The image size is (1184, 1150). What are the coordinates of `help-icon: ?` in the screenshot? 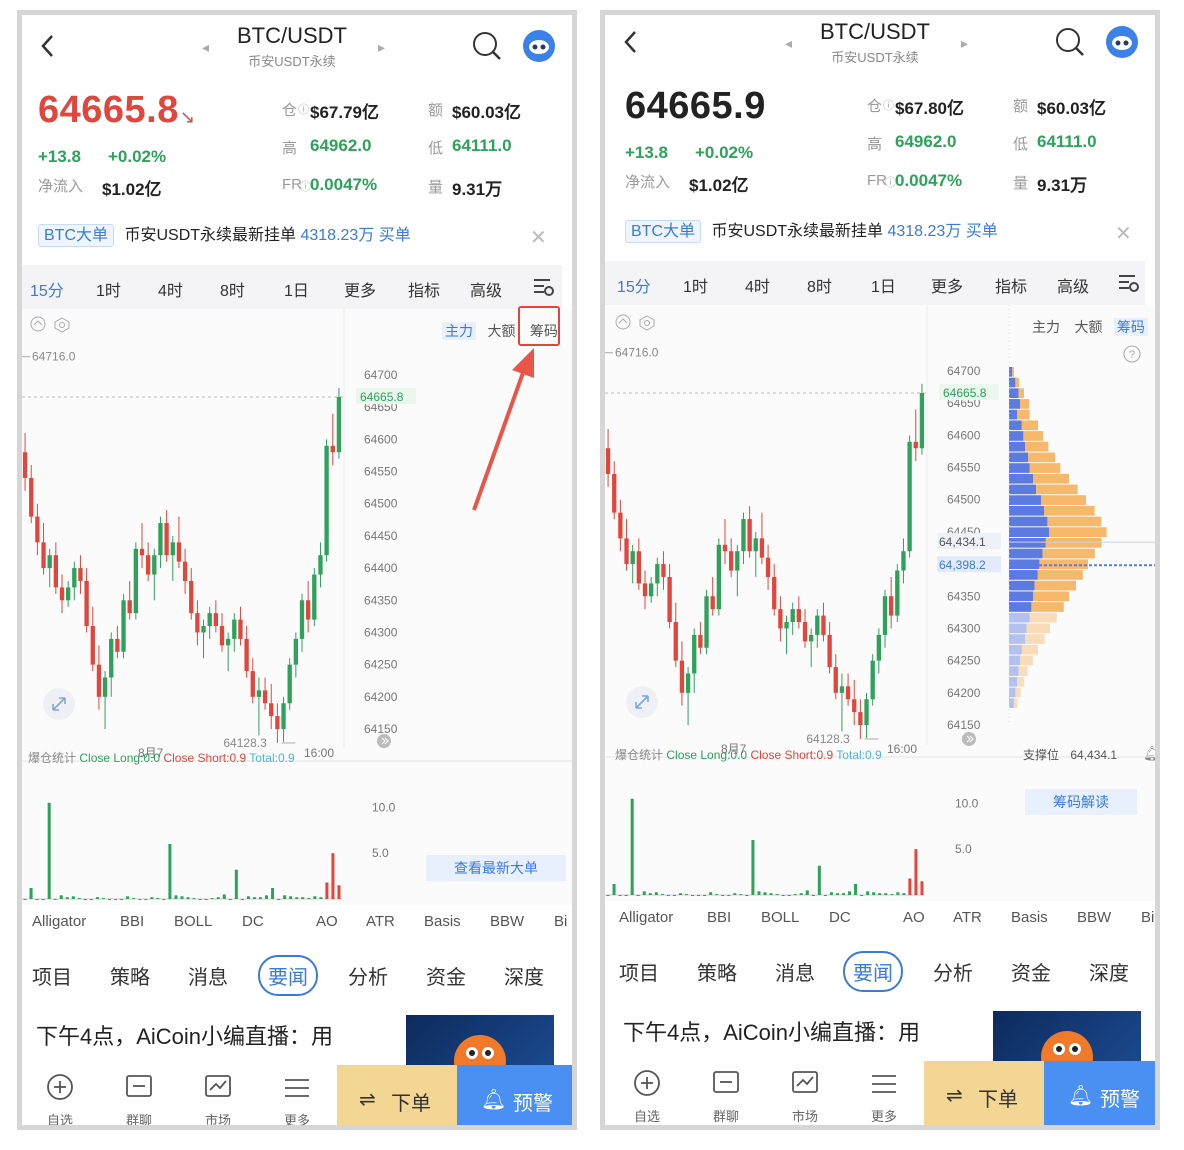 It's located at (1132, 356).